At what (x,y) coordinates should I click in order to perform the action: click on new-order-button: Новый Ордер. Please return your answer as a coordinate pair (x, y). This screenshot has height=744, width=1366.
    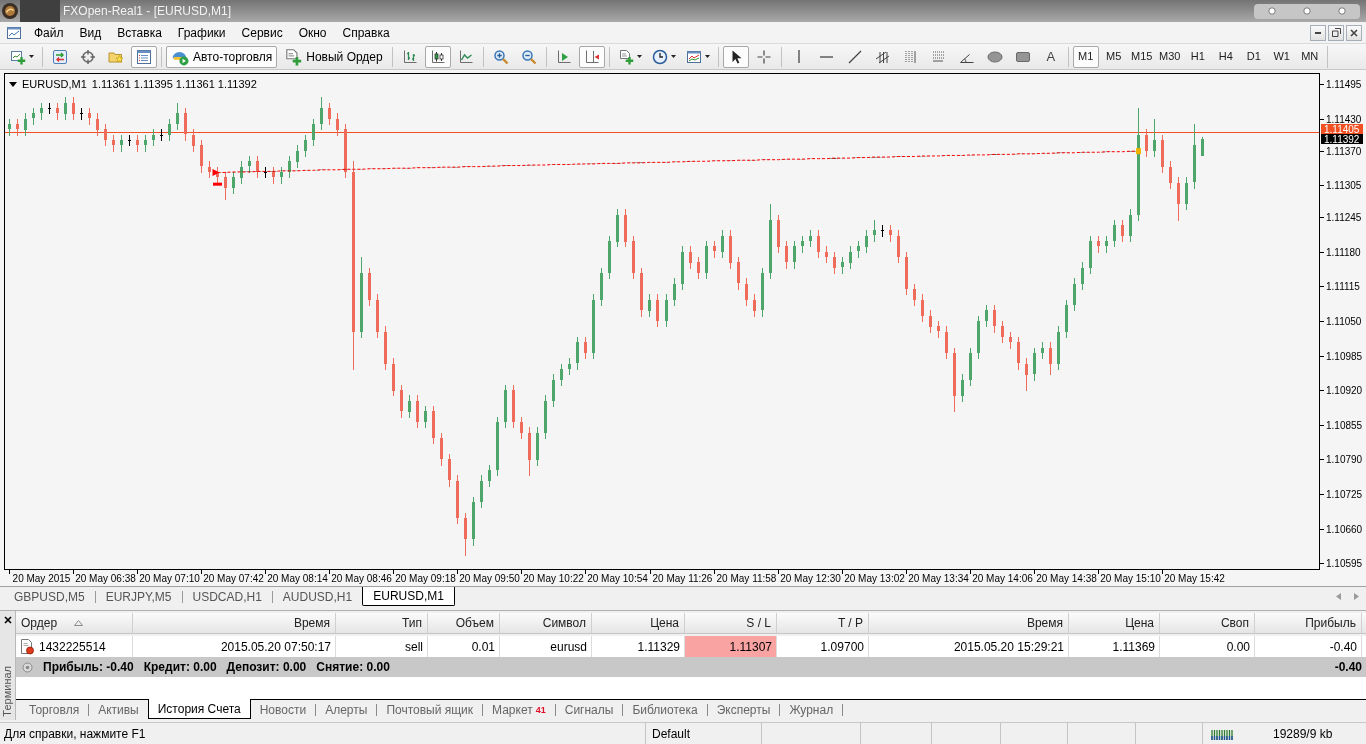
    Looking at the image, I should click on (333, 56).